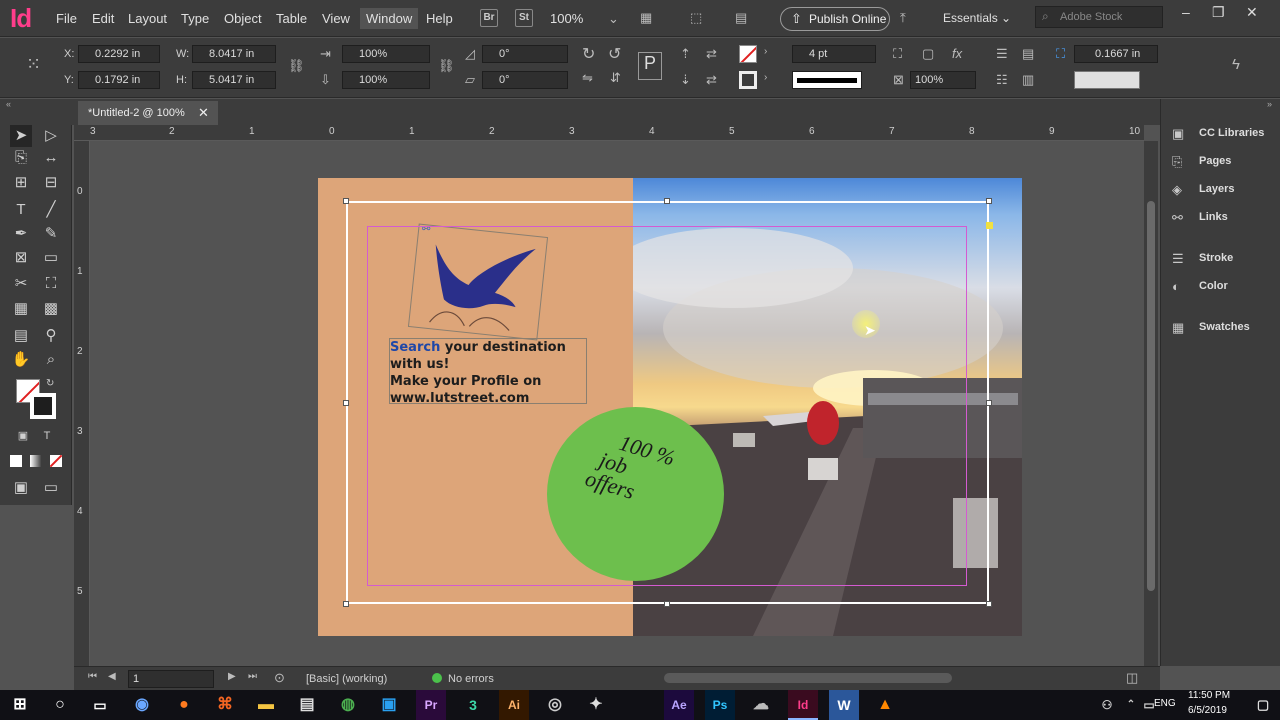  What do you see at coordinates (100, 705) in the screenshot?
I see `task-view-icon: ▭` at bounding box center [100, 705].